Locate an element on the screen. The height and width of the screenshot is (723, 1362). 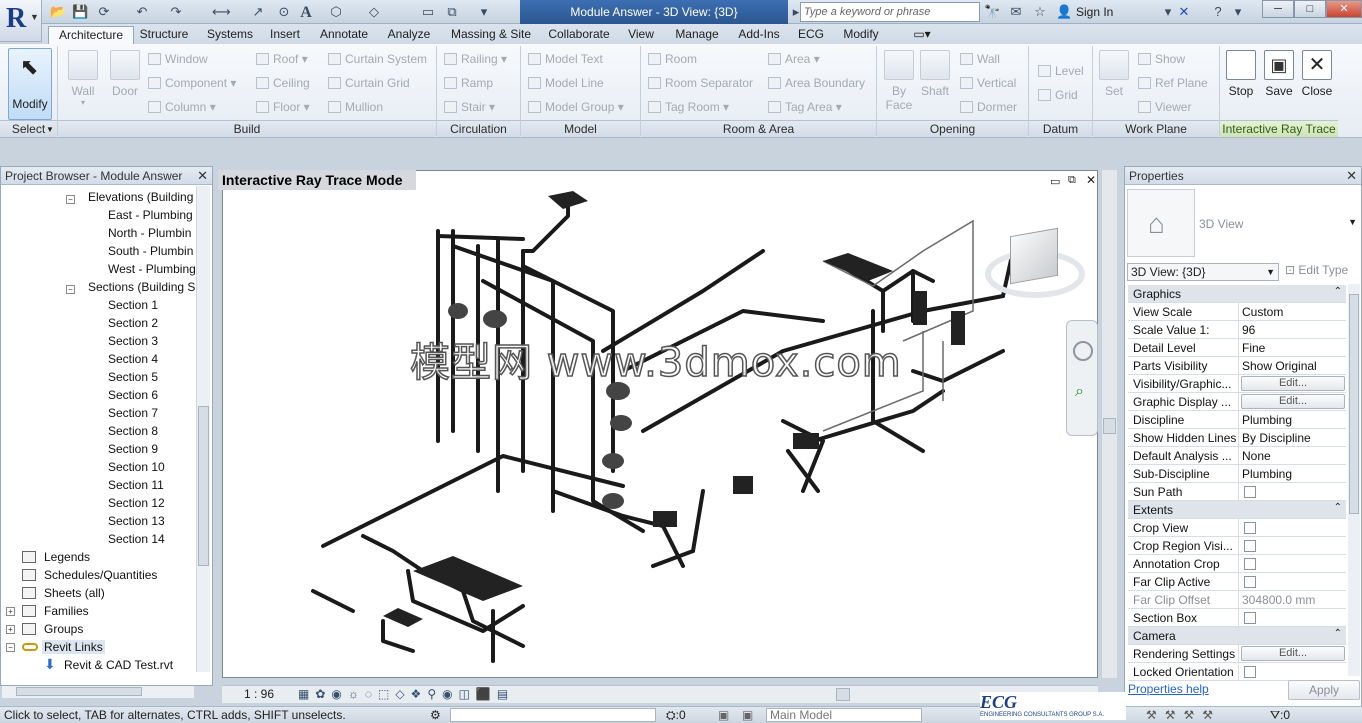
properties-scrollbar is located at coordinates (1354, 480).